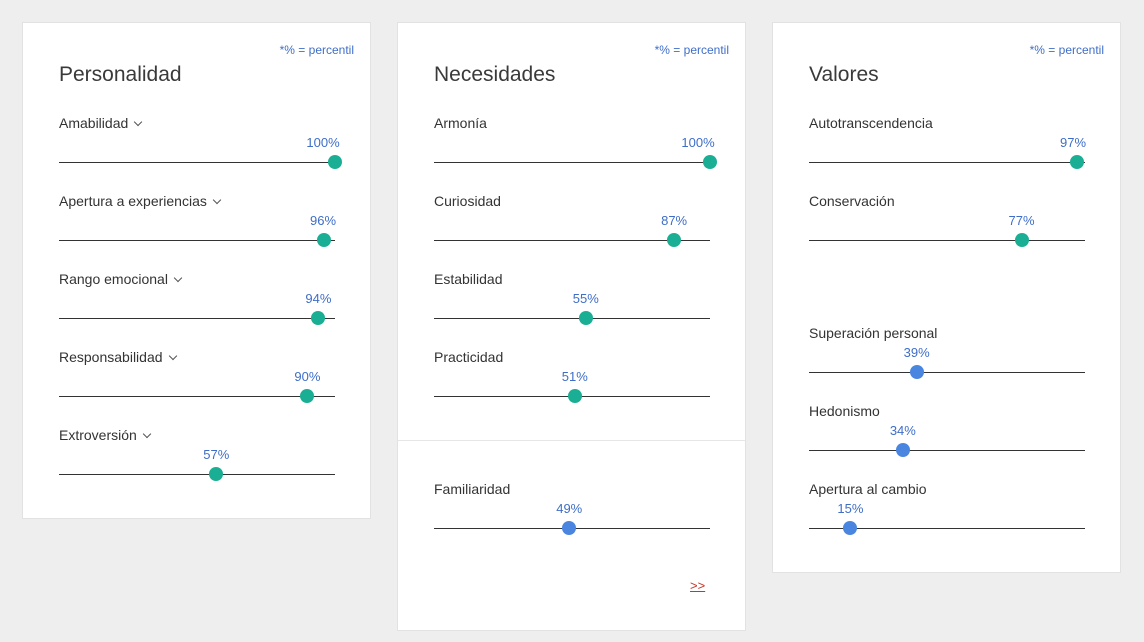 This screenshot has width=1144, height=642. Describe the element at coordinates (947, 233) in the screenshot. I see `trait-conservacion: Conservación 77%` at that location.